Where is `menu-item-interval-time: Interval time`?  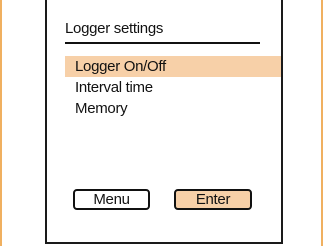 menu-item-interval-time: Interval time is located at coordinates (173, 87).